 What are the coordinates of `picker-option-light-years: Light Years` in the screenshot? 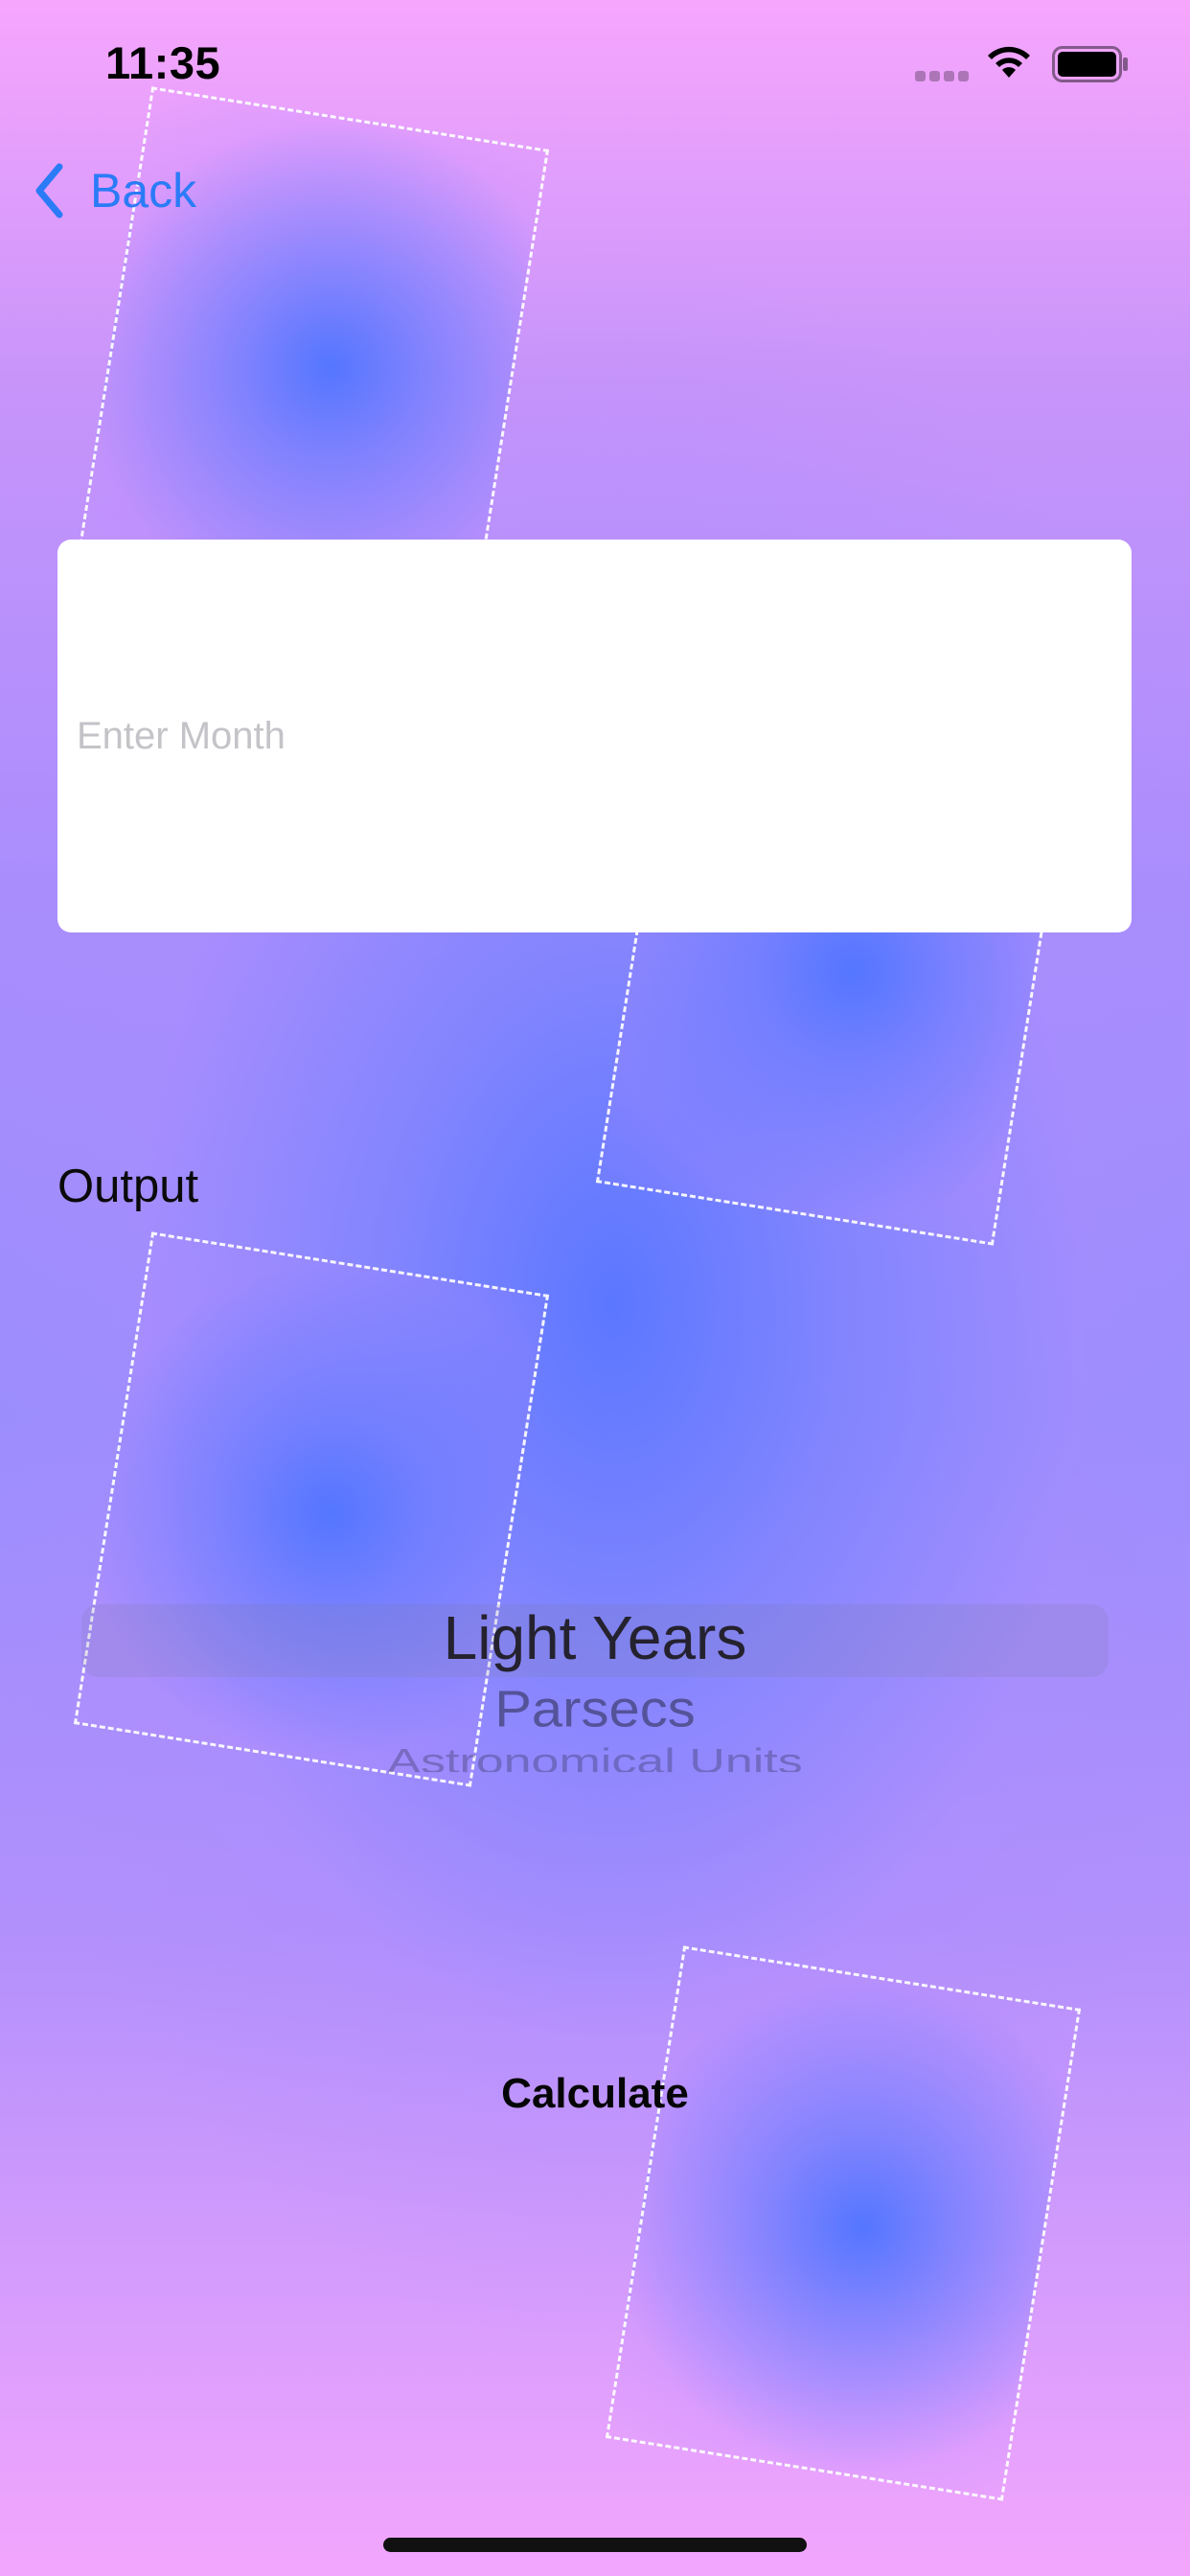 It's located at (595, 1637).